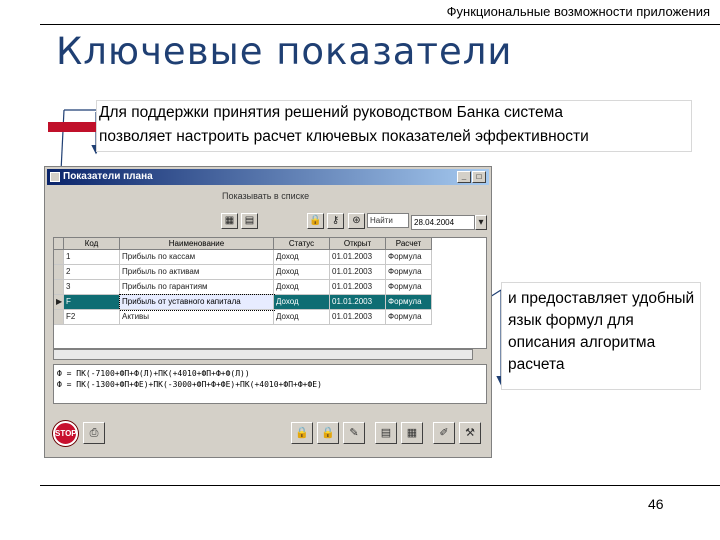  I want to click on tools-icon: ⚒, so click(470, 433).